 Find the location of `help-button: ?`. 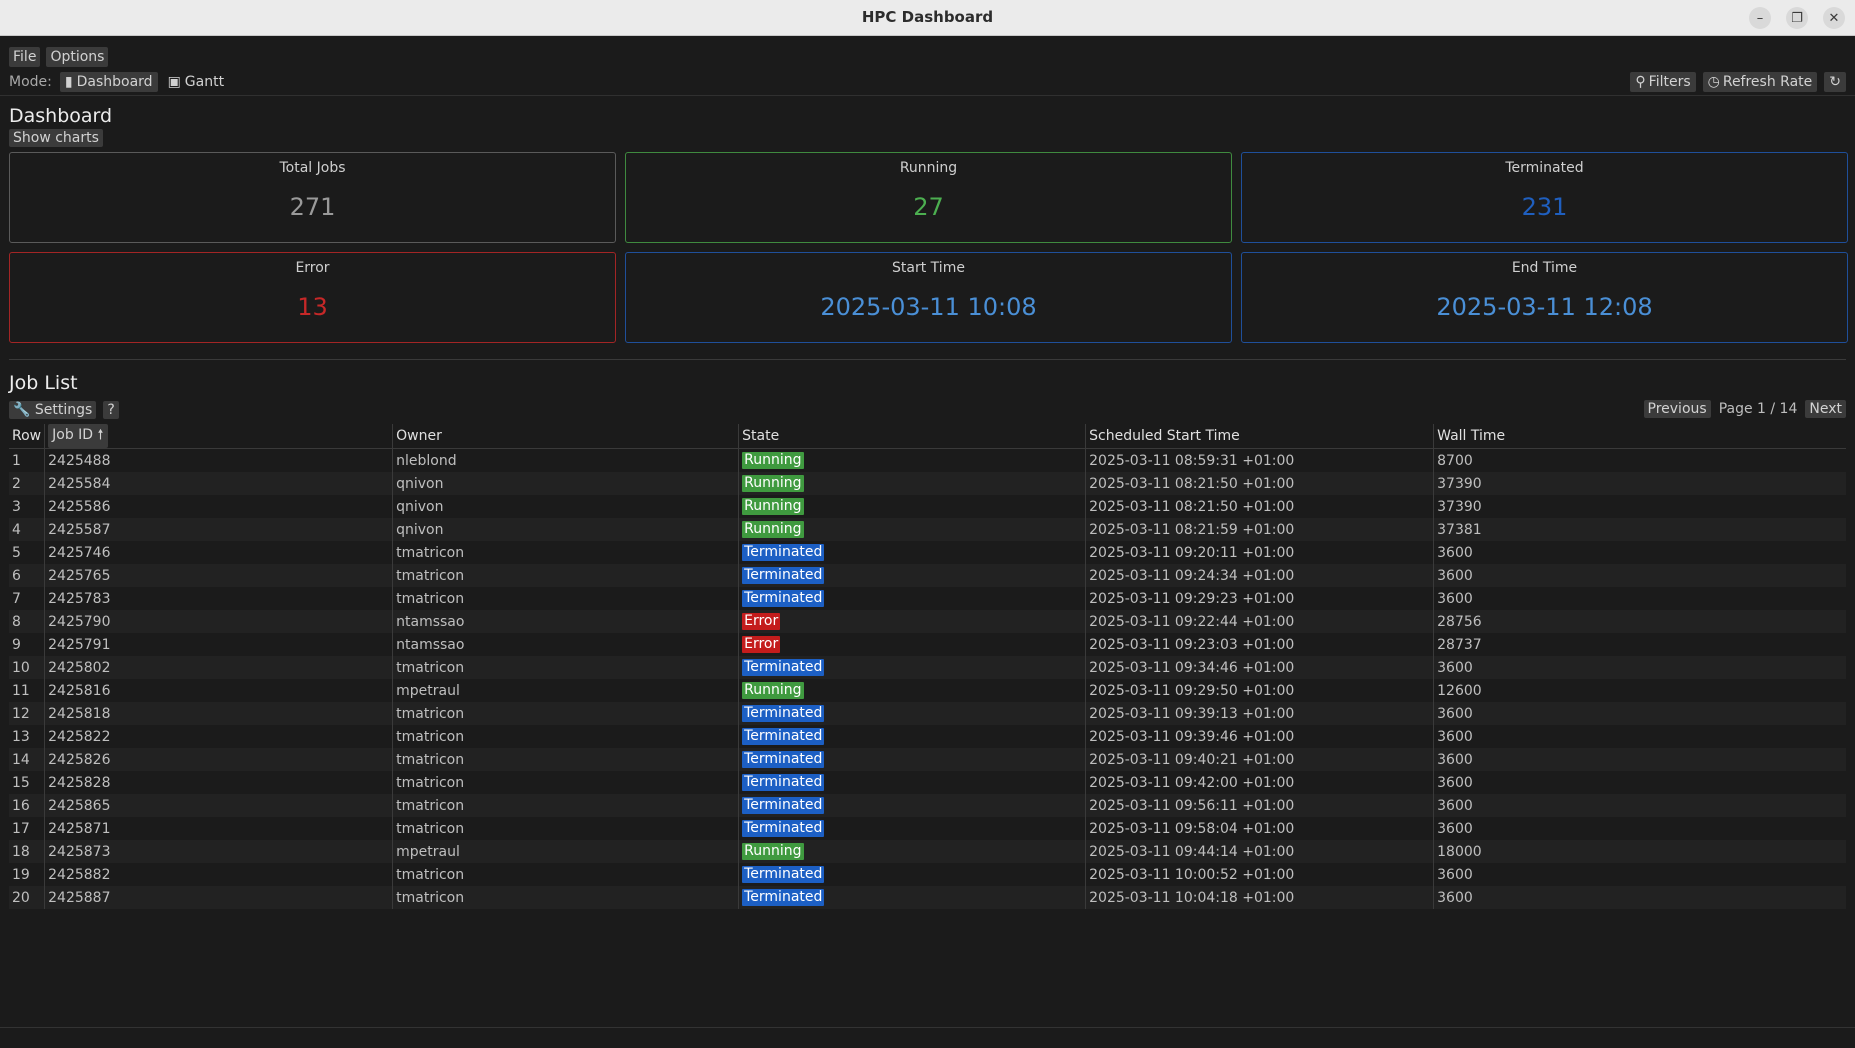

help-button: ? is located at coordinates (111, 410).